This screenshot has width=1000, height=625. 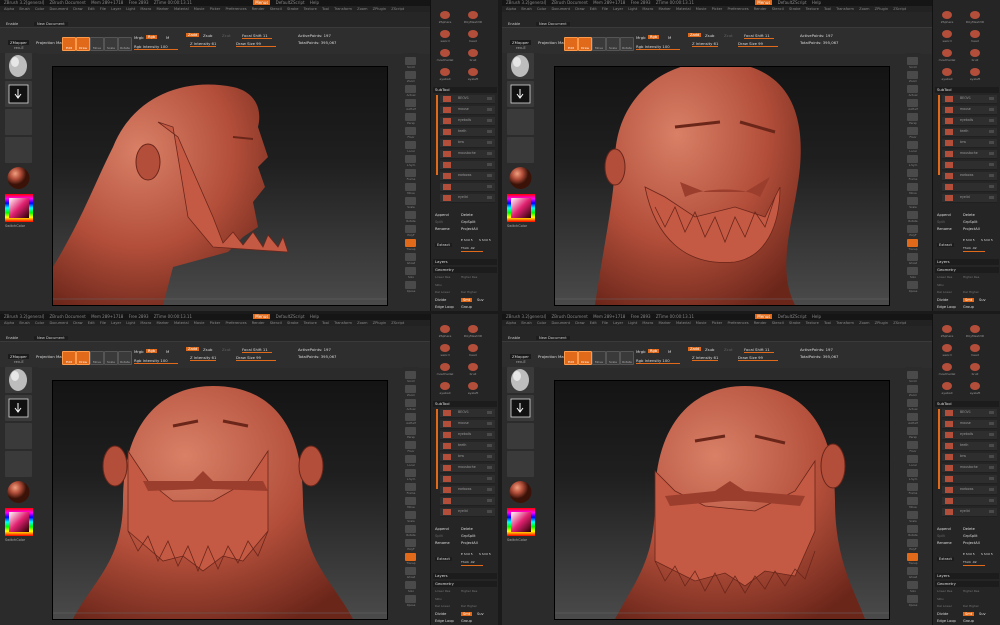 What do you see at coordinates (468, 222) in the screenshot?
I see `group-split-button: GrpSplit` at bounding box center [468, 222].